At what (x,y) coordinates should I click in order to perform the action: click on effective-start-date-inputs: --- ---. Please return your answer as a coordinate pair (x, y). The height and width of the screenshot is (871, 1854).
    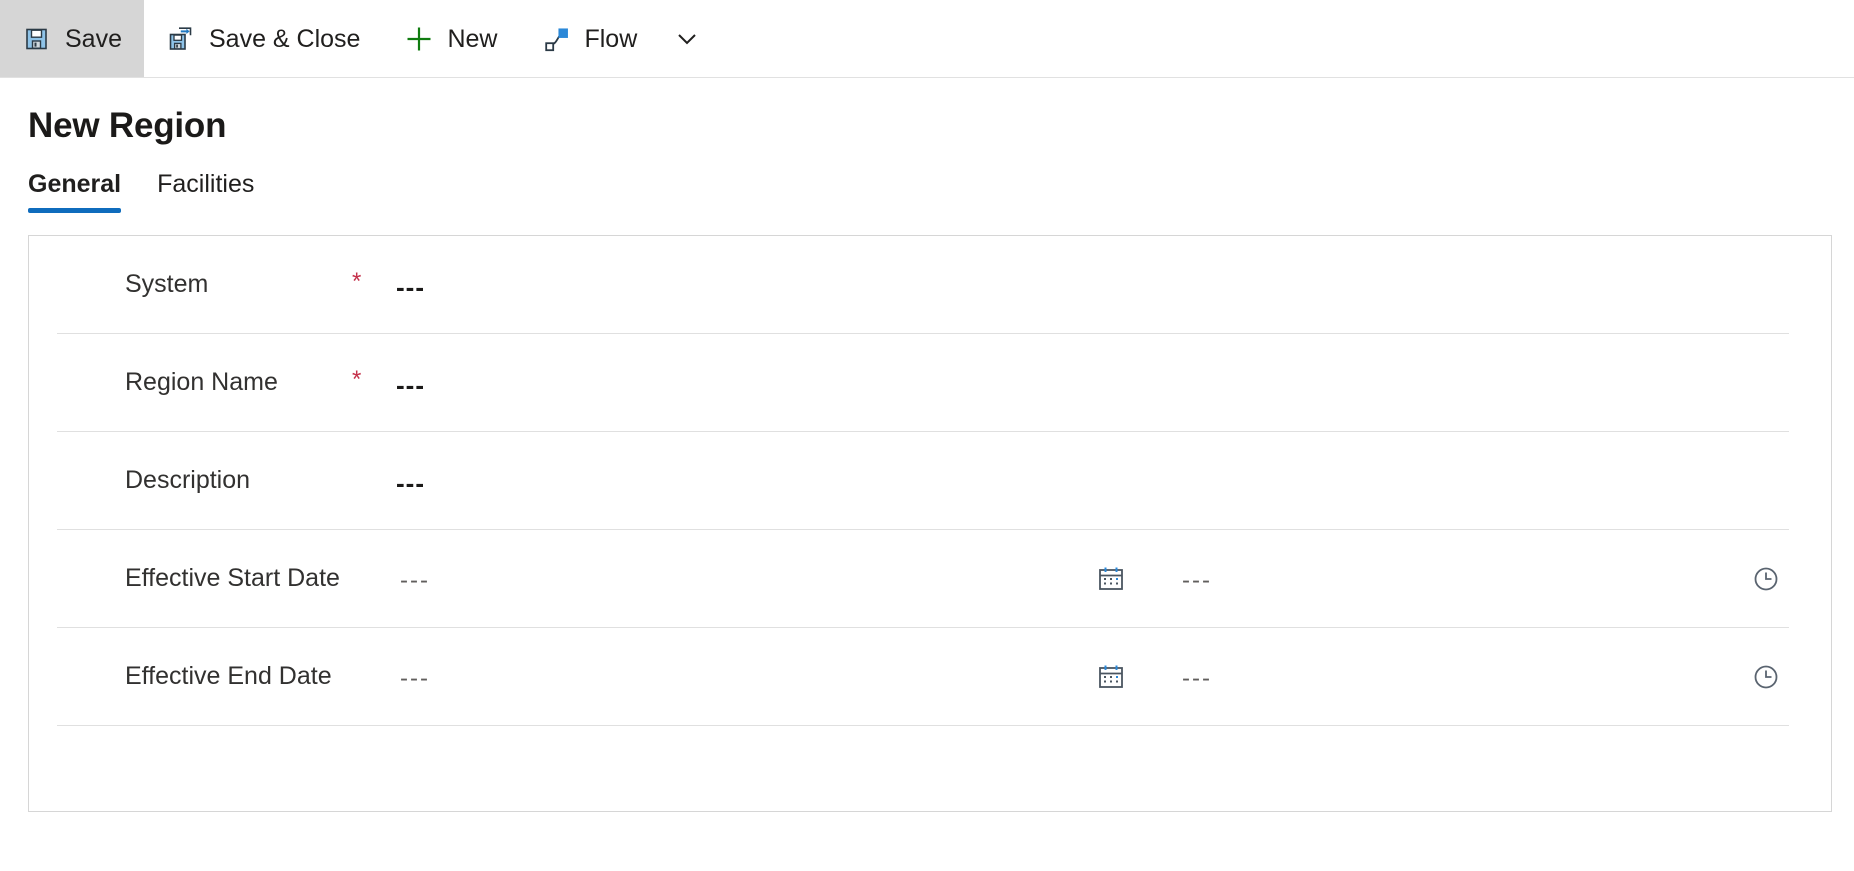
    Looking at the image, I should click on (1085, 579).